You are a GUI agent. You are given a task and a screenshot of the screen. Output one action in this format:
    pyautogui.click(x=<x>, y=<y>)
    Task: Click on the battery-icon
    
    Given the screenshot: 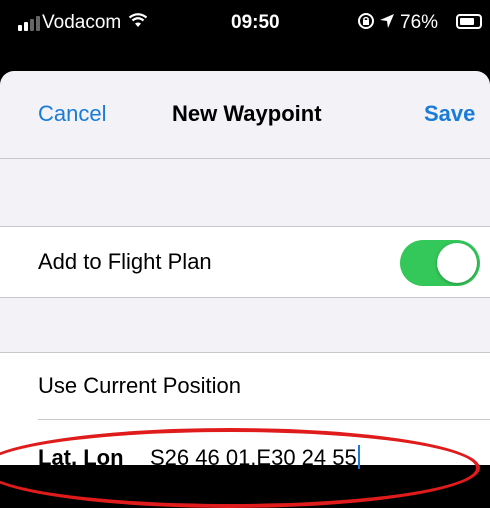 What is the action you would take?
    pyautogui.click(x=469, y=21)
    